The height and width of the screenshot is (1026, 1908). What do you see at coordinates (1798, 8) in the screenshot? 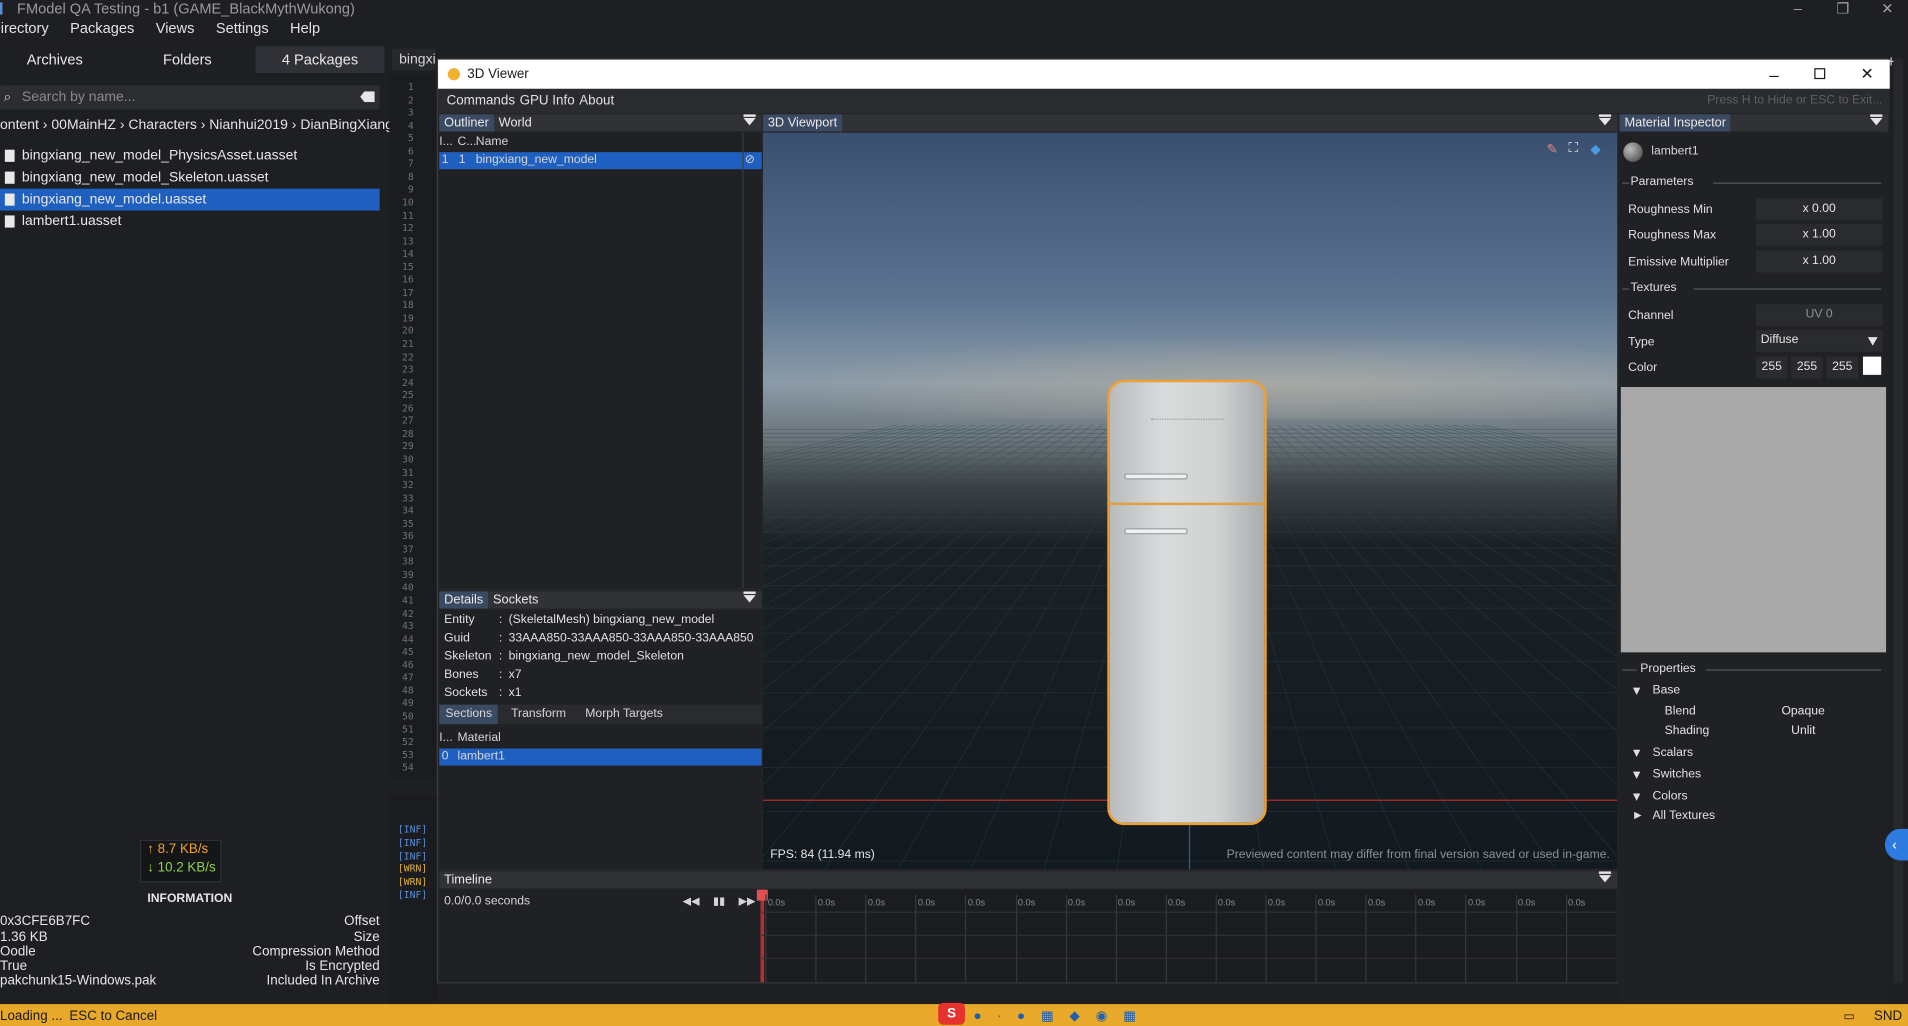
I see `minimize-icon: –` at bounding box center [1798, 8].